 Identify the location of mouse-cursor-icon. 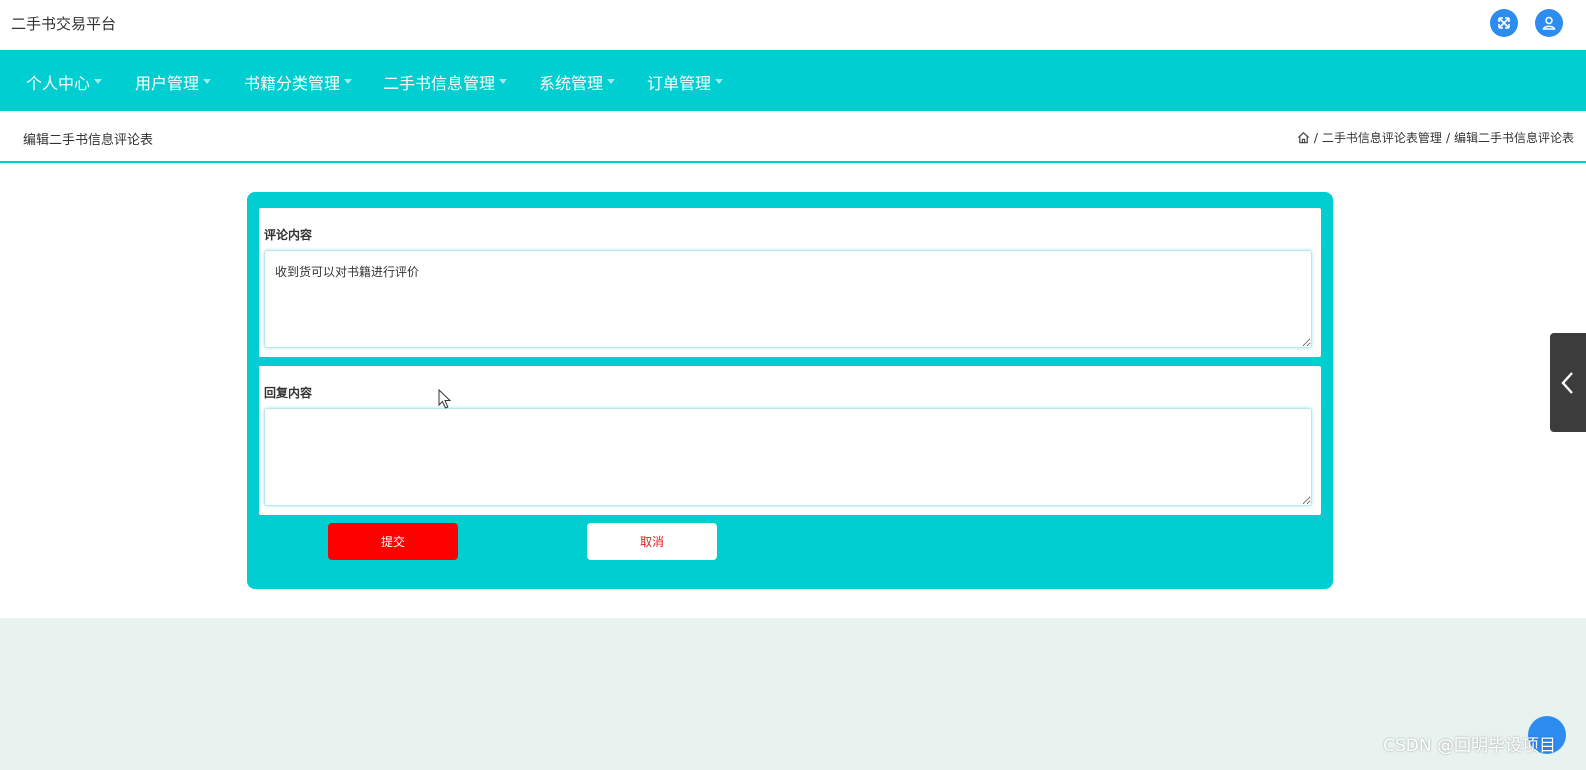
(445, 399).